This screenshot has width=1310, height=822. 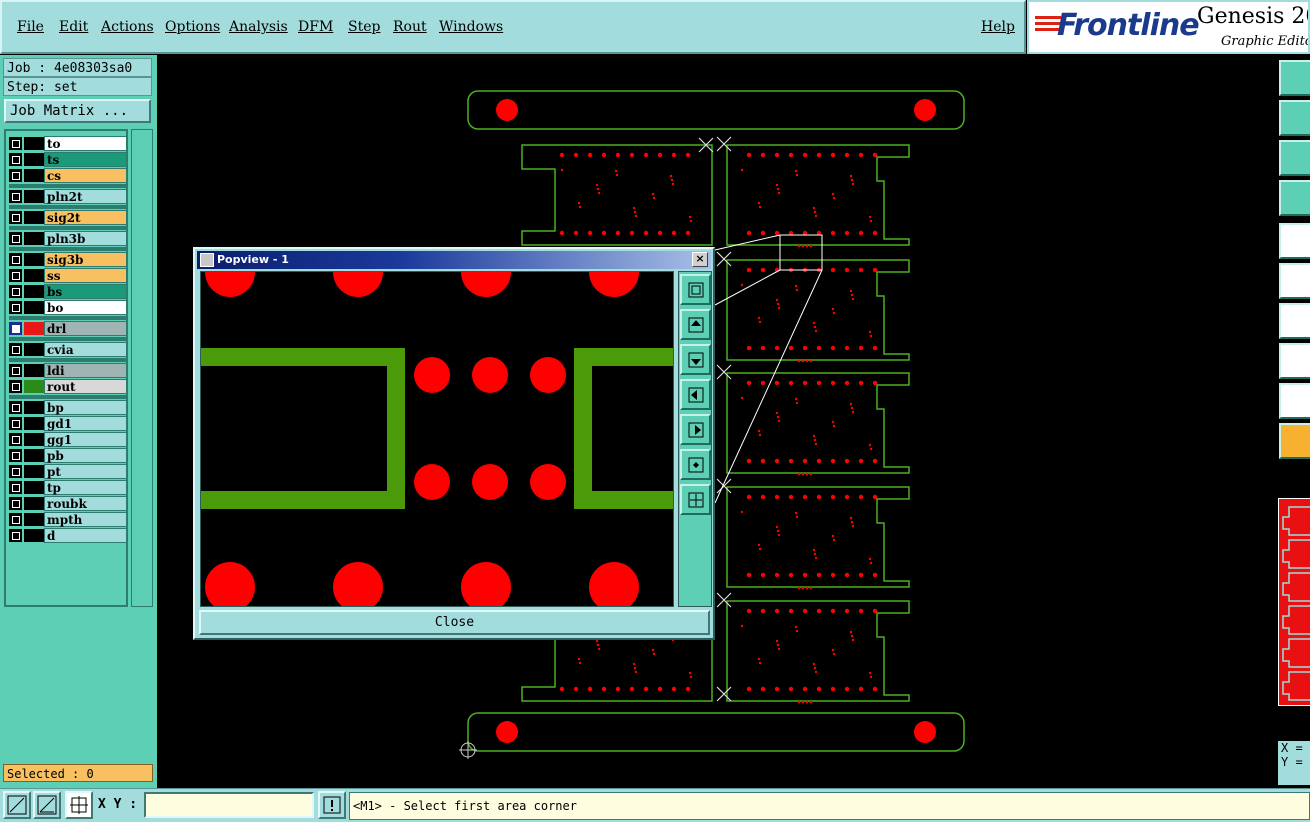 What do you see at coordinates (68, 175) in the screenshot?
I see `layer-row-cs: cs` at bounding box center [68, 175].